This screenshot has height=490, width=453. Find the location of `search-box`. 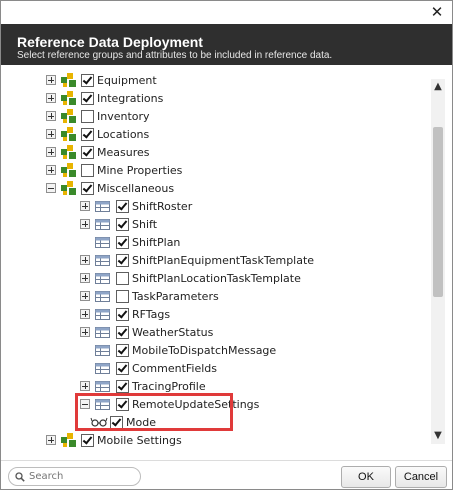

search-box is located at coordinates (74, 476).